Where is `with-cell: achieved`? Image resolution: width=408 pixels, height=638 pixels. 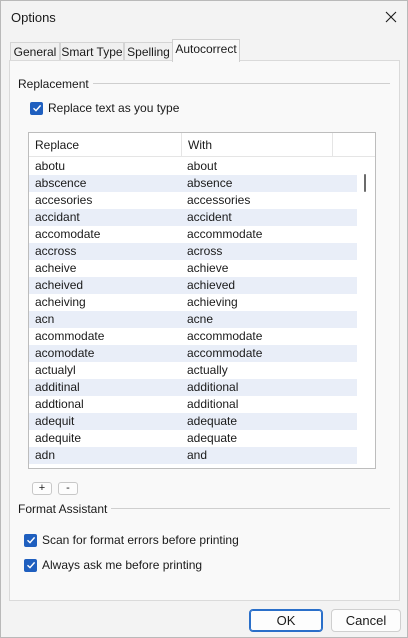 with-cell: achieved is located at coordinates (211, 285).